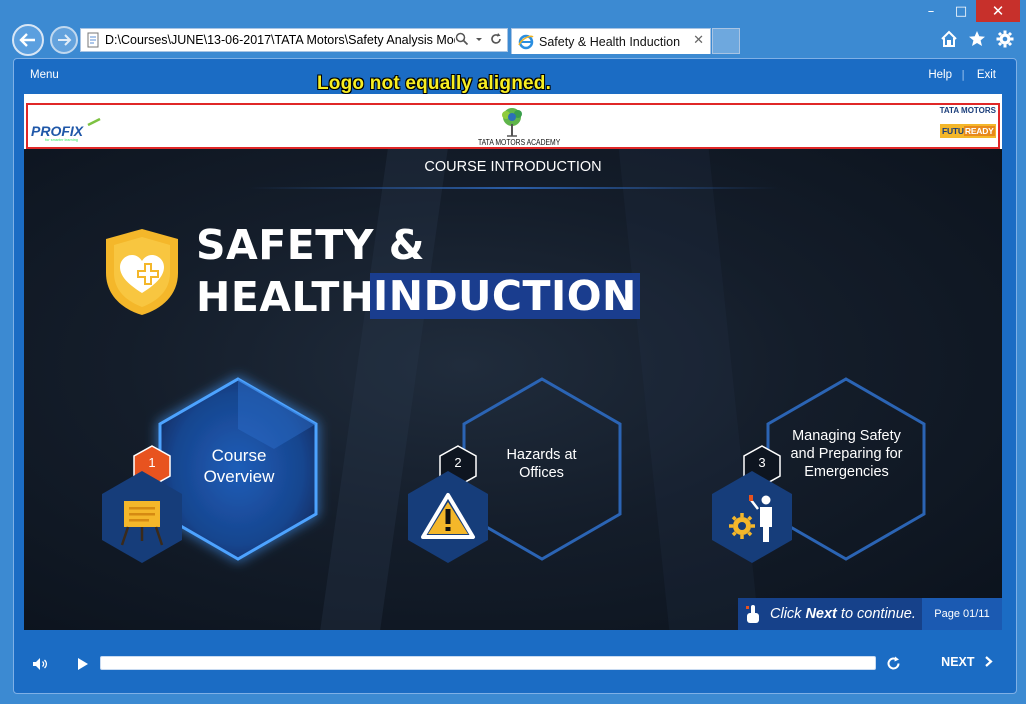 The width and height of the screenshot is (1026, 704). I want to click on close-tab-icon: ✕, so click(698, 40).